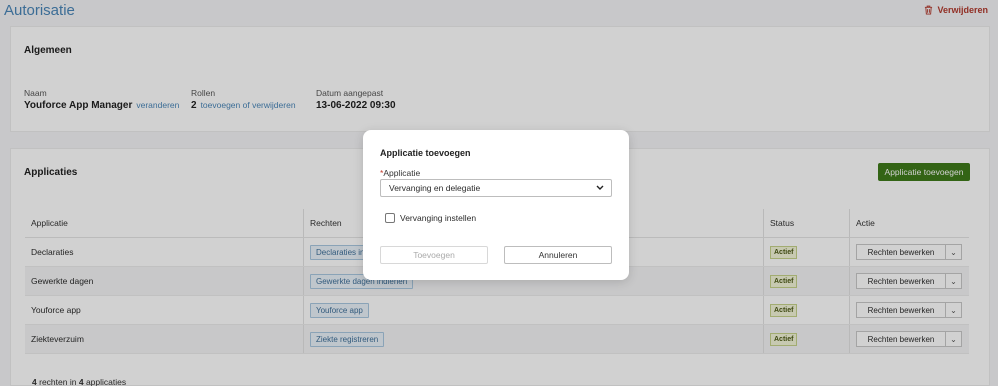 The image size is (998, 386). I want to click on application-select: Vervanging en delegatie, so click(496, 188).